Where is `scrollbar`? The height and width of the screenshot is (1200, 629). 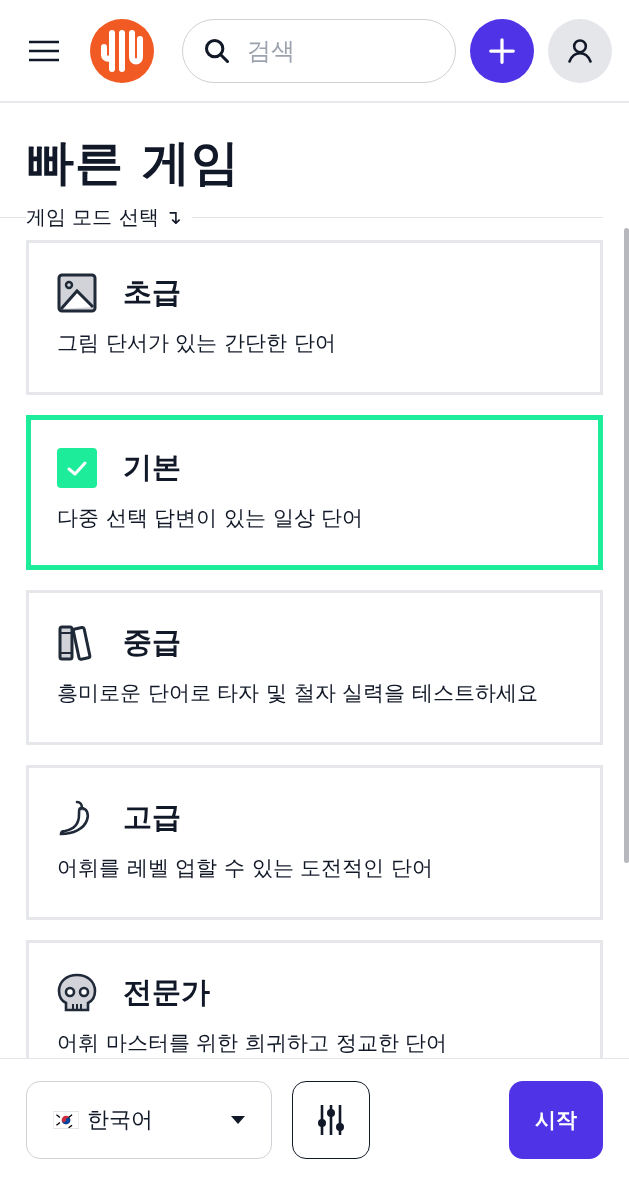
scrollbar is located at coordinates (626, 545).